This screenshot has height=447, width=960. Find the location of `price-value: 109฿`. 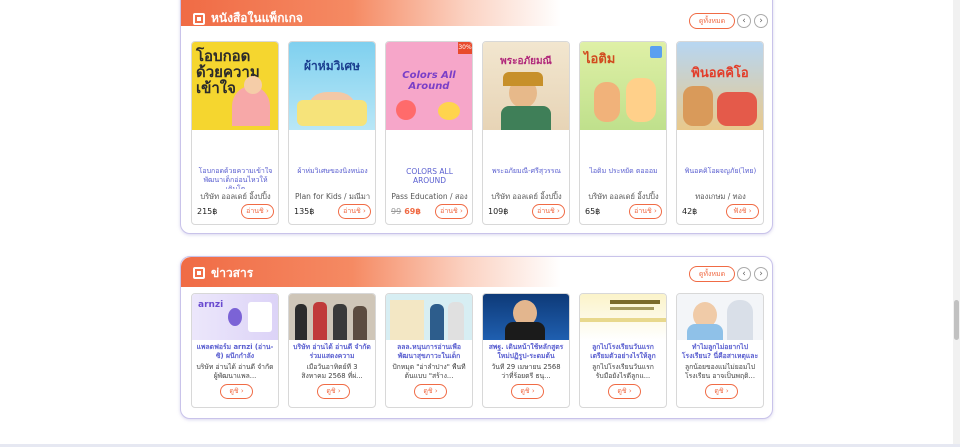

price-value: 109฿ is located at coordinates (498, 211).